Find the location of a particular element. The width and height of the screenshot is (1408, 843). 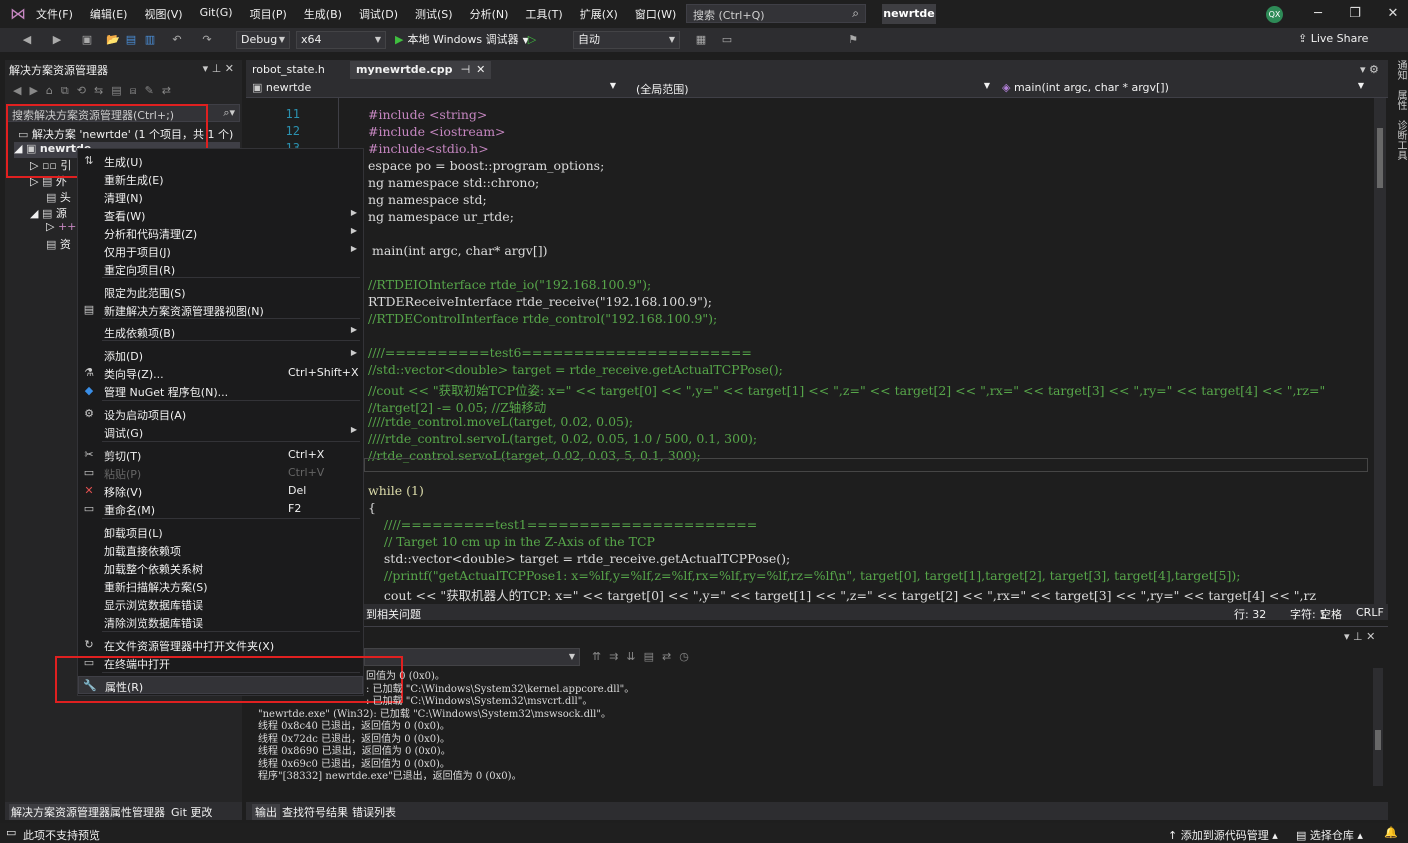

toolbar-window-icon: ▭ is located at coordinates (727, 40).